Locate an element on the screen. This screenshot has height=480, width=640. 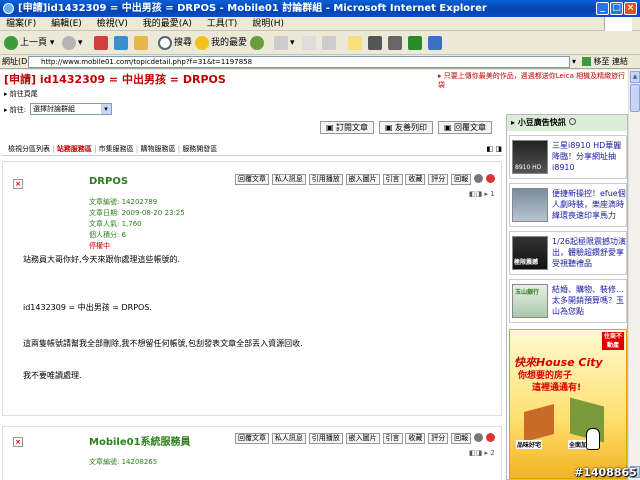
menu-file: 檔案(F) is located at coordinates (21, 24).